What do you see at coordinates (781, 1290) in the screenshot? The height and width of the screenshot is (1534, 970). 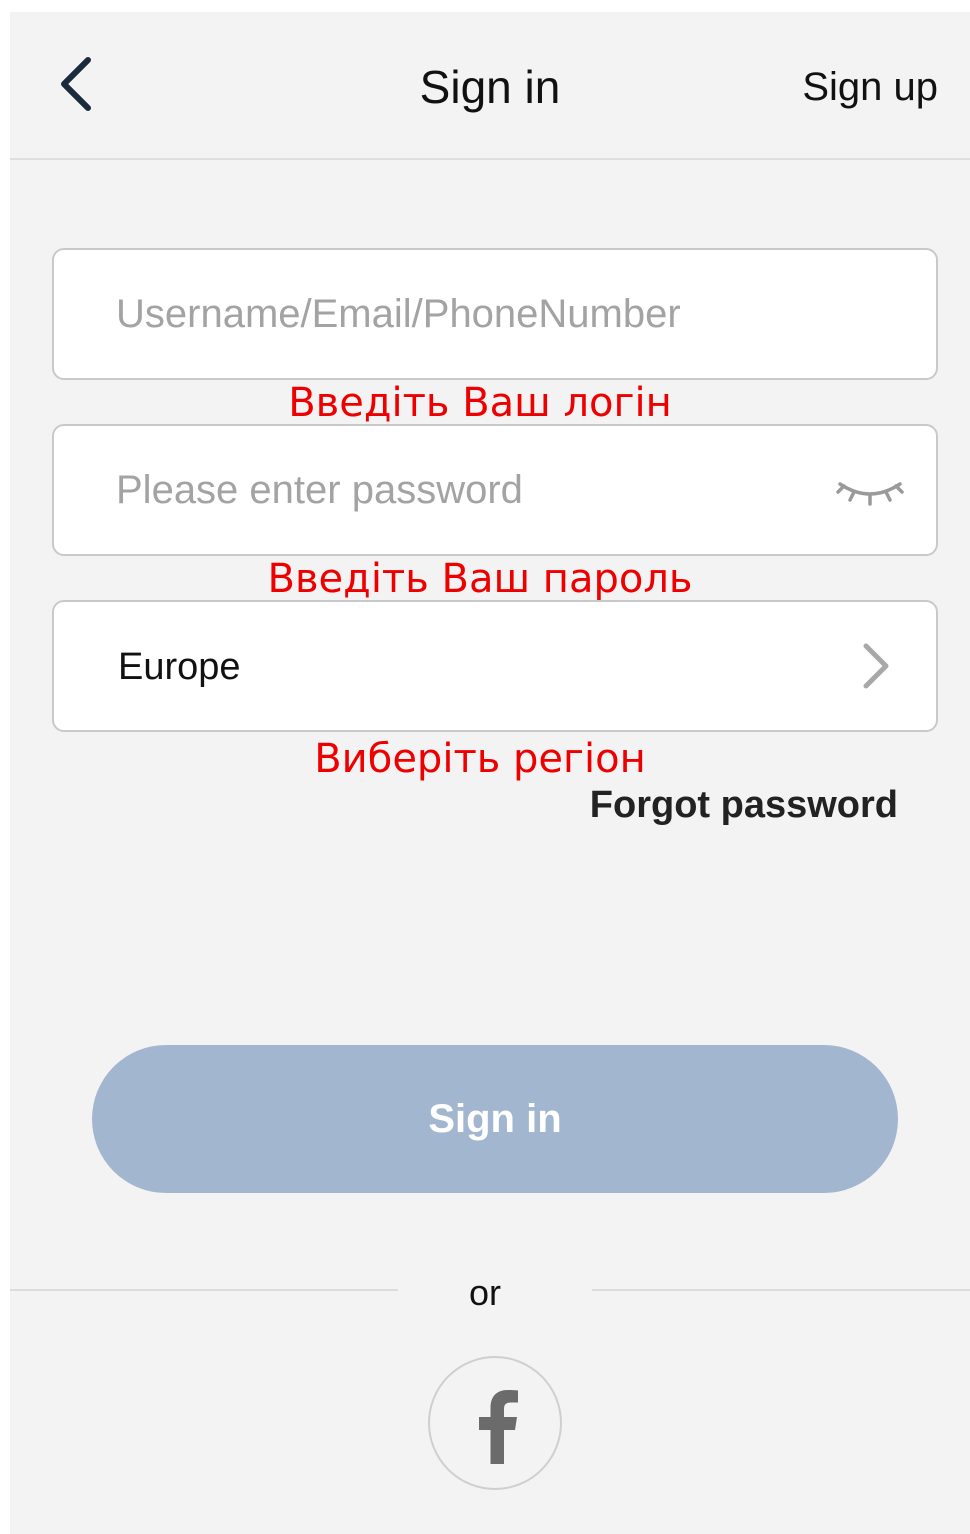 I see `divider-right` at bounding box center [781, 1290].